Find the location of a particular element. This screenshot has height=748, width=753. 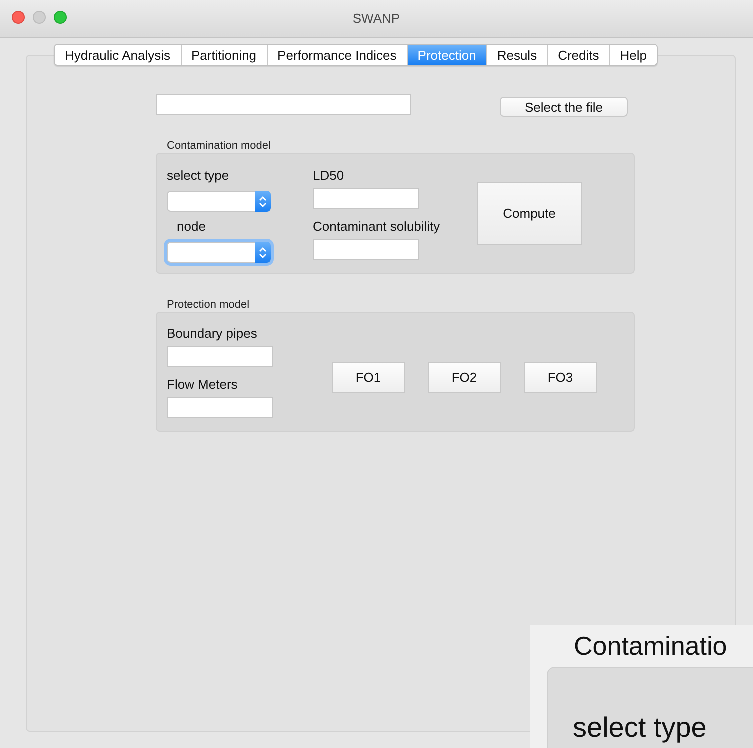

zoom-icon is located at coordinates (60, 17).